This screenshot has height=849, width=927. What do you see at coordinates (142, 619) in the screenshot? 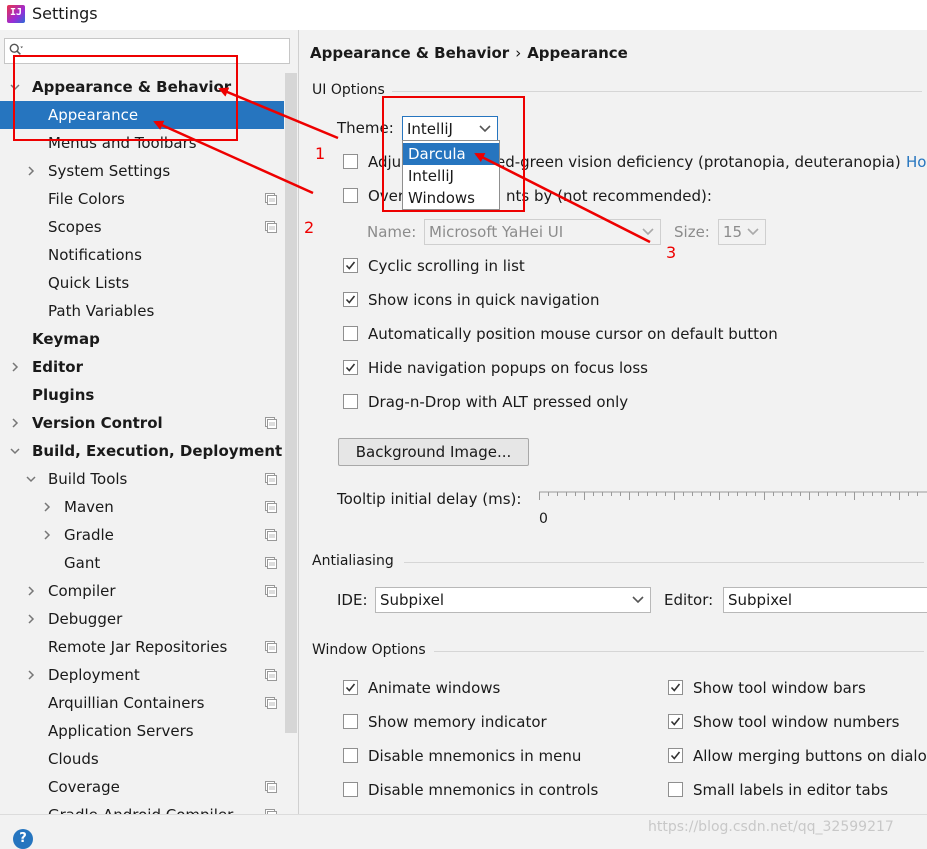
I see `sidebar-item-debugger: Debugger` at bounding box center [142, 619].